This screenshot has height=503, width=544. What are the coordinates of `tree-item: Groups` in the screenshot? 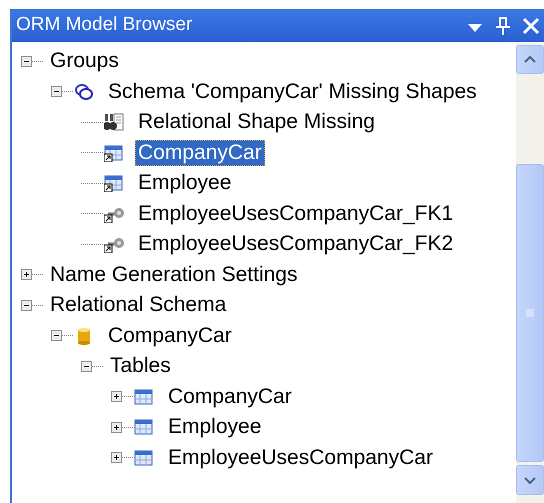 It's located at (84, 61).